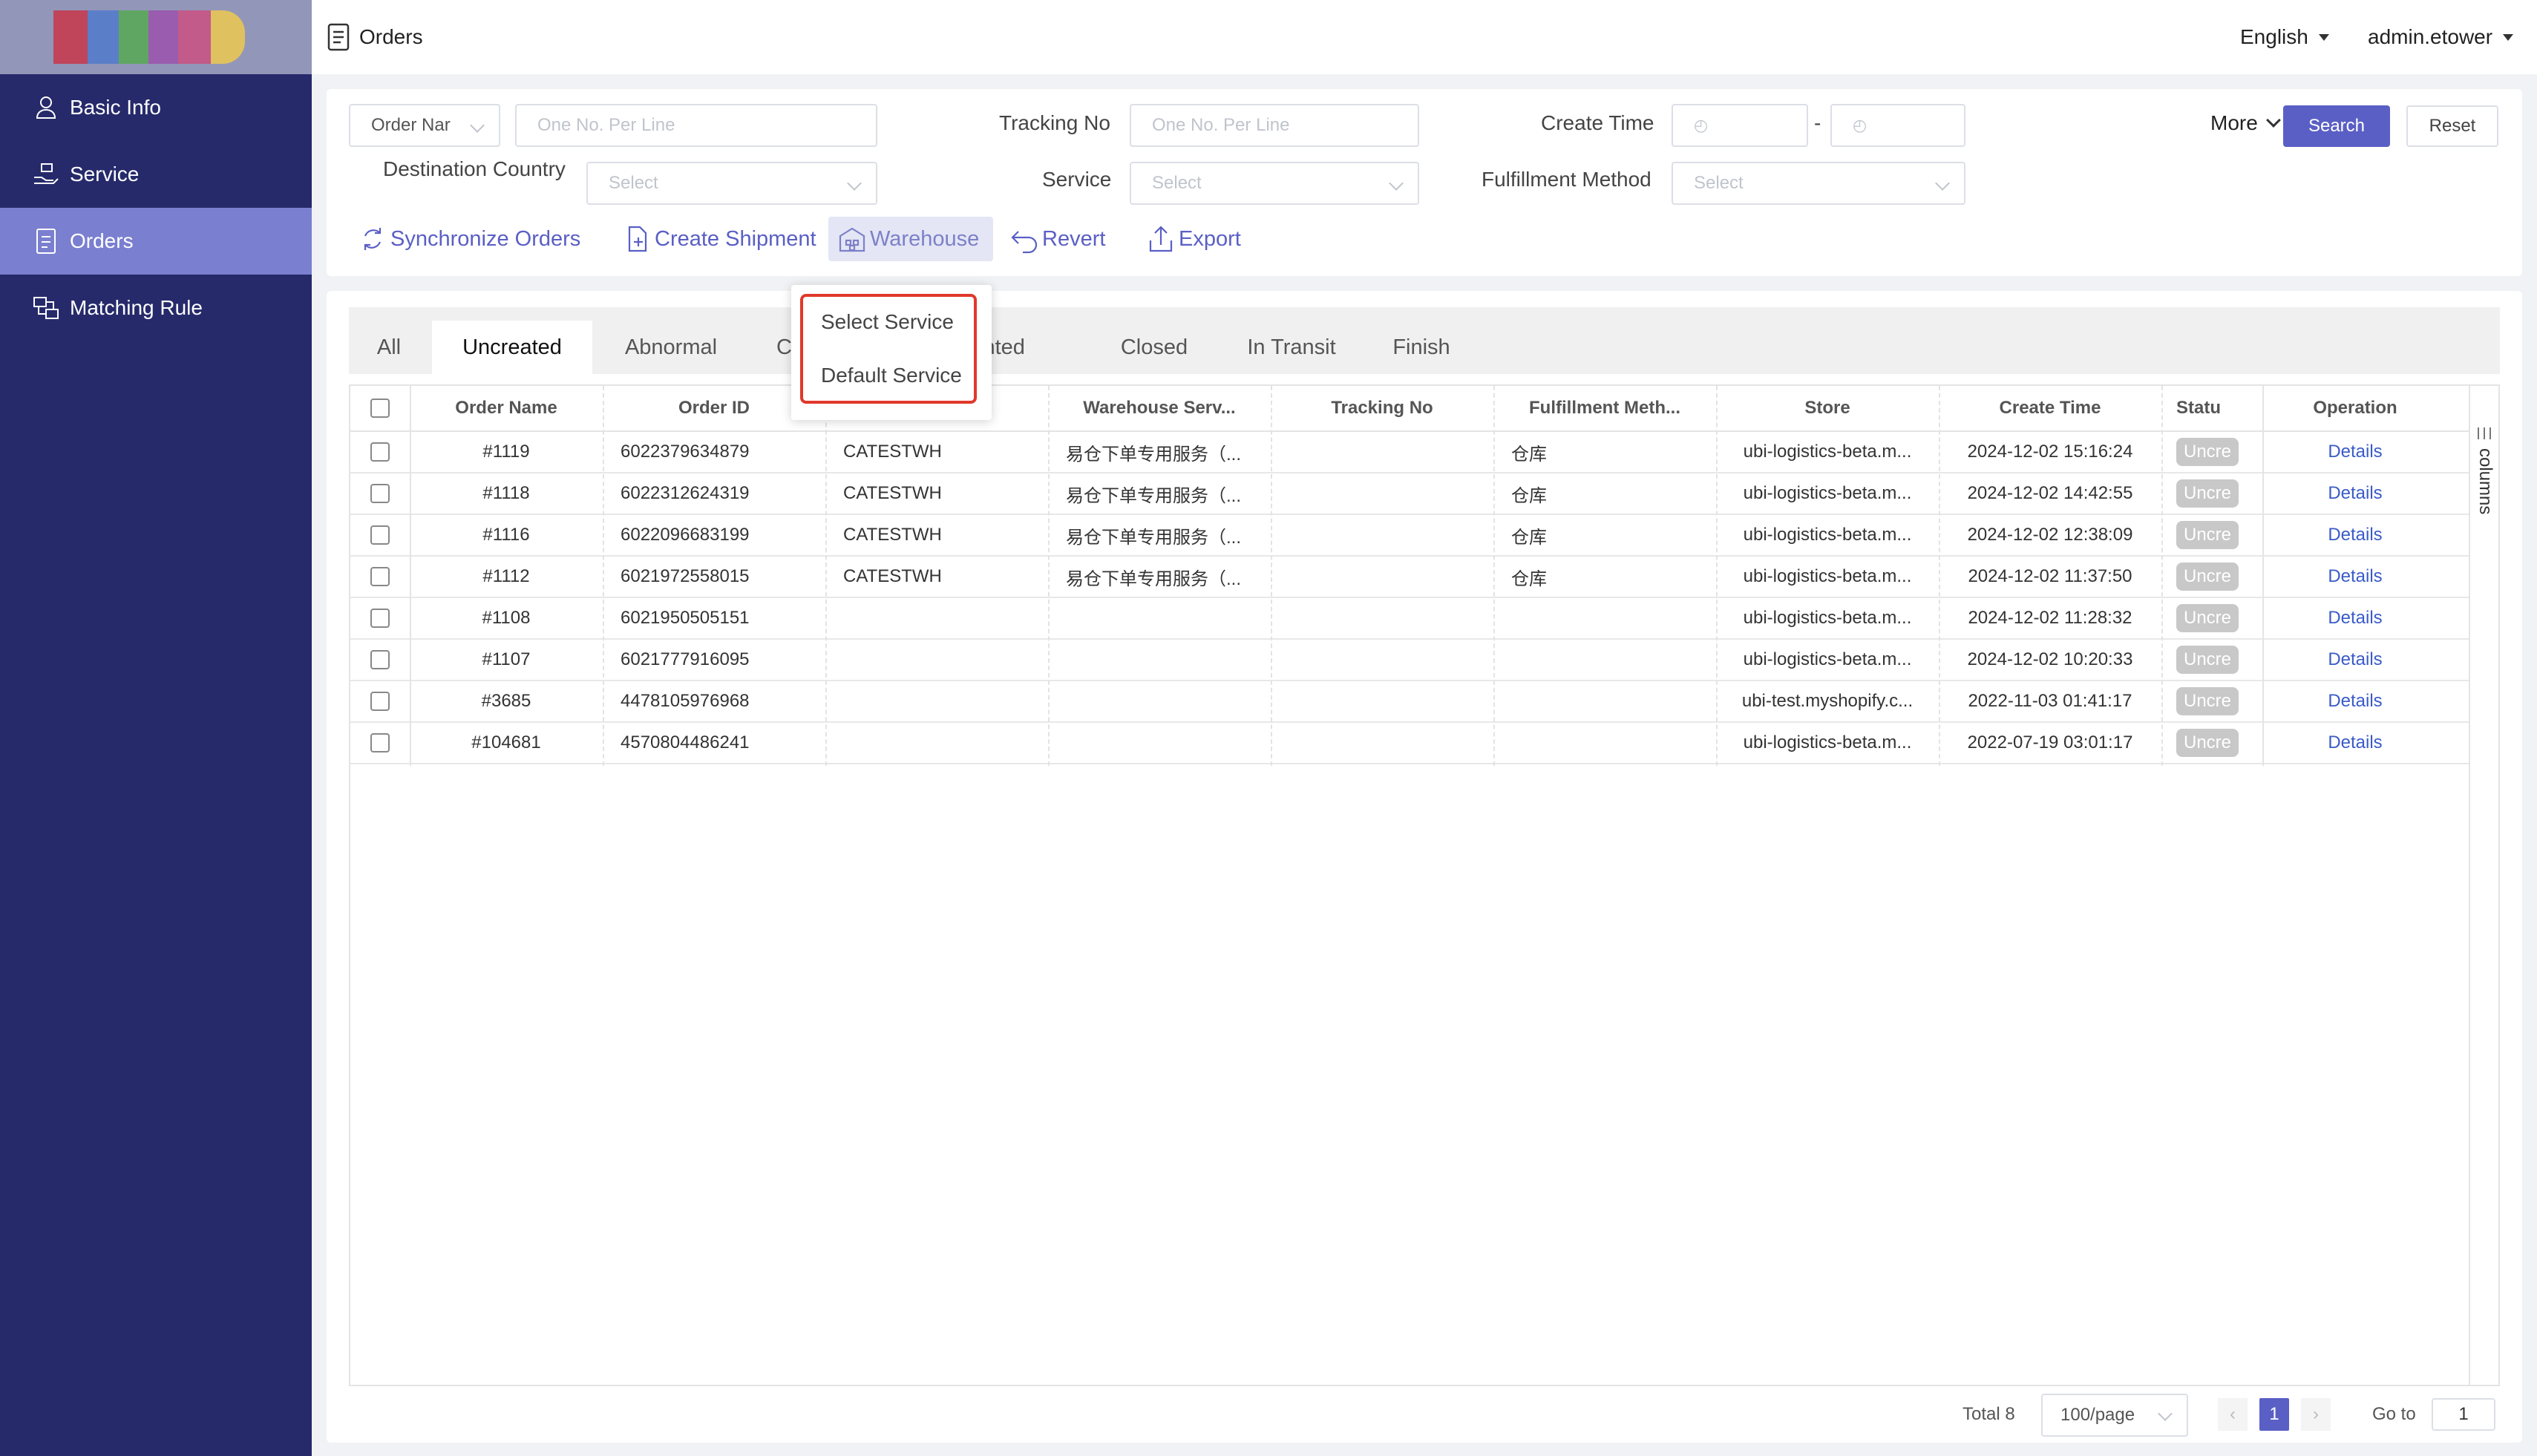  Describe the element at coordinates (469, 239) in the screenshot. I see `synchronize-orders-button: Synchronize Orders` at that location.